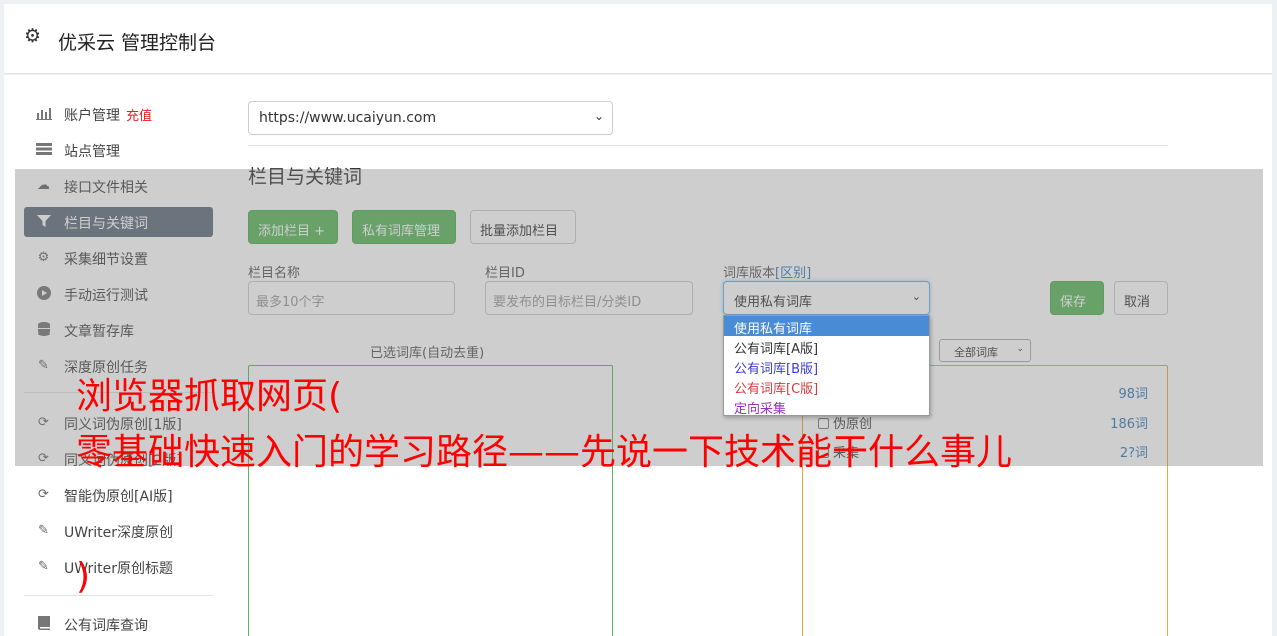 Image resolution: width=1277 pixels, height=636 pixels. Describe the element at coordinates (43, 150) in the screenshot. I see `server-icon` at that location.